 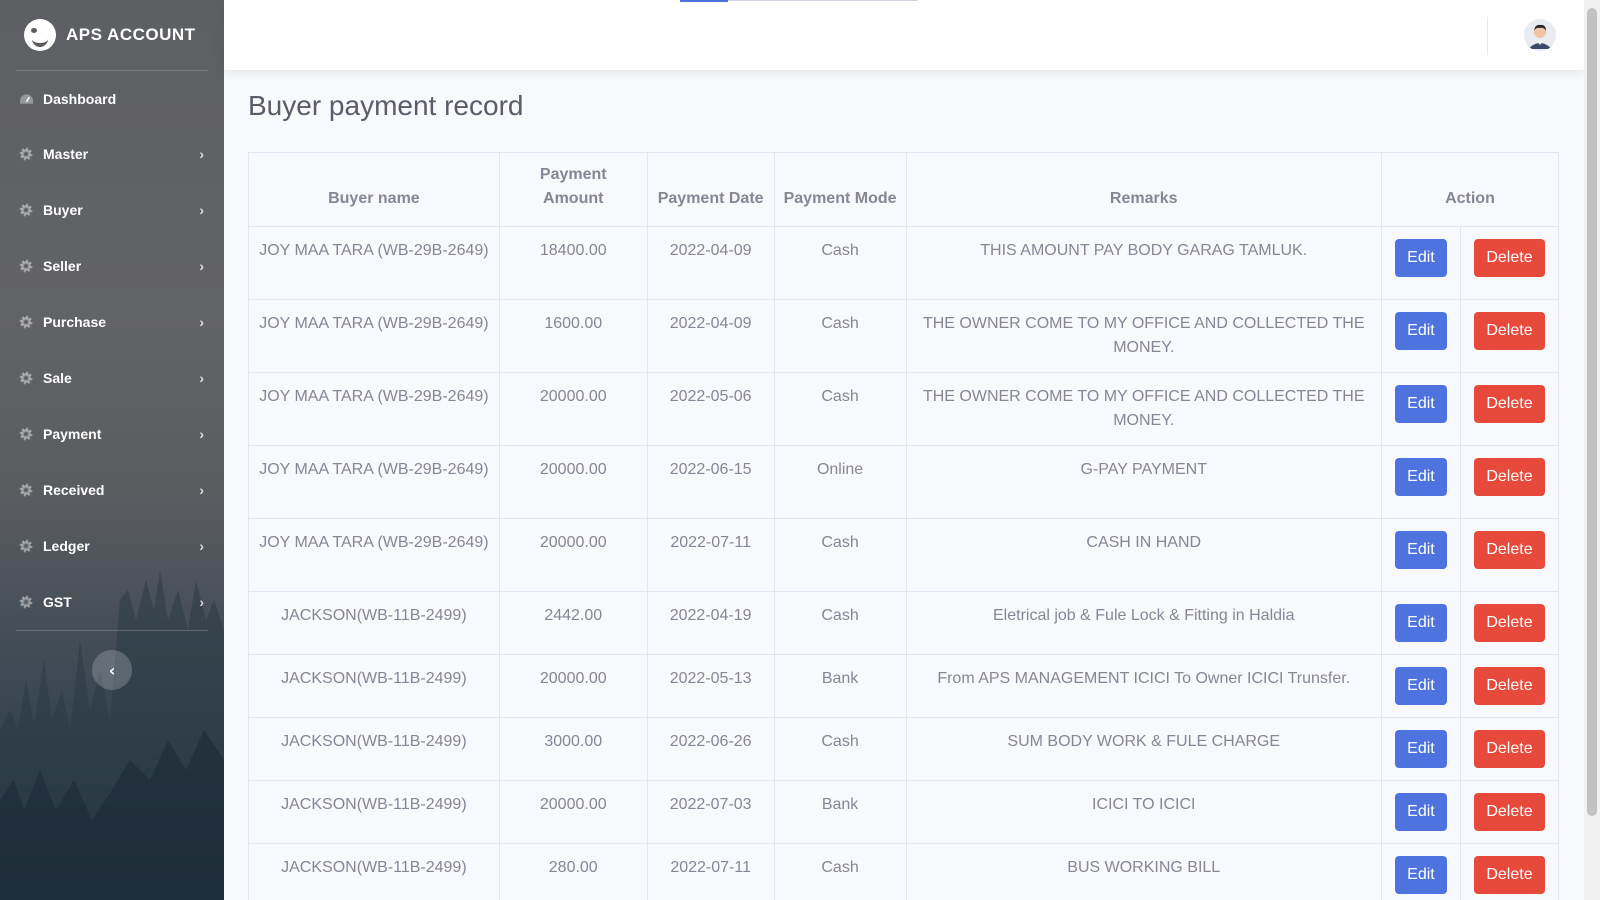 I want to click on topbar-divider-line, so click(x=823, y=0).